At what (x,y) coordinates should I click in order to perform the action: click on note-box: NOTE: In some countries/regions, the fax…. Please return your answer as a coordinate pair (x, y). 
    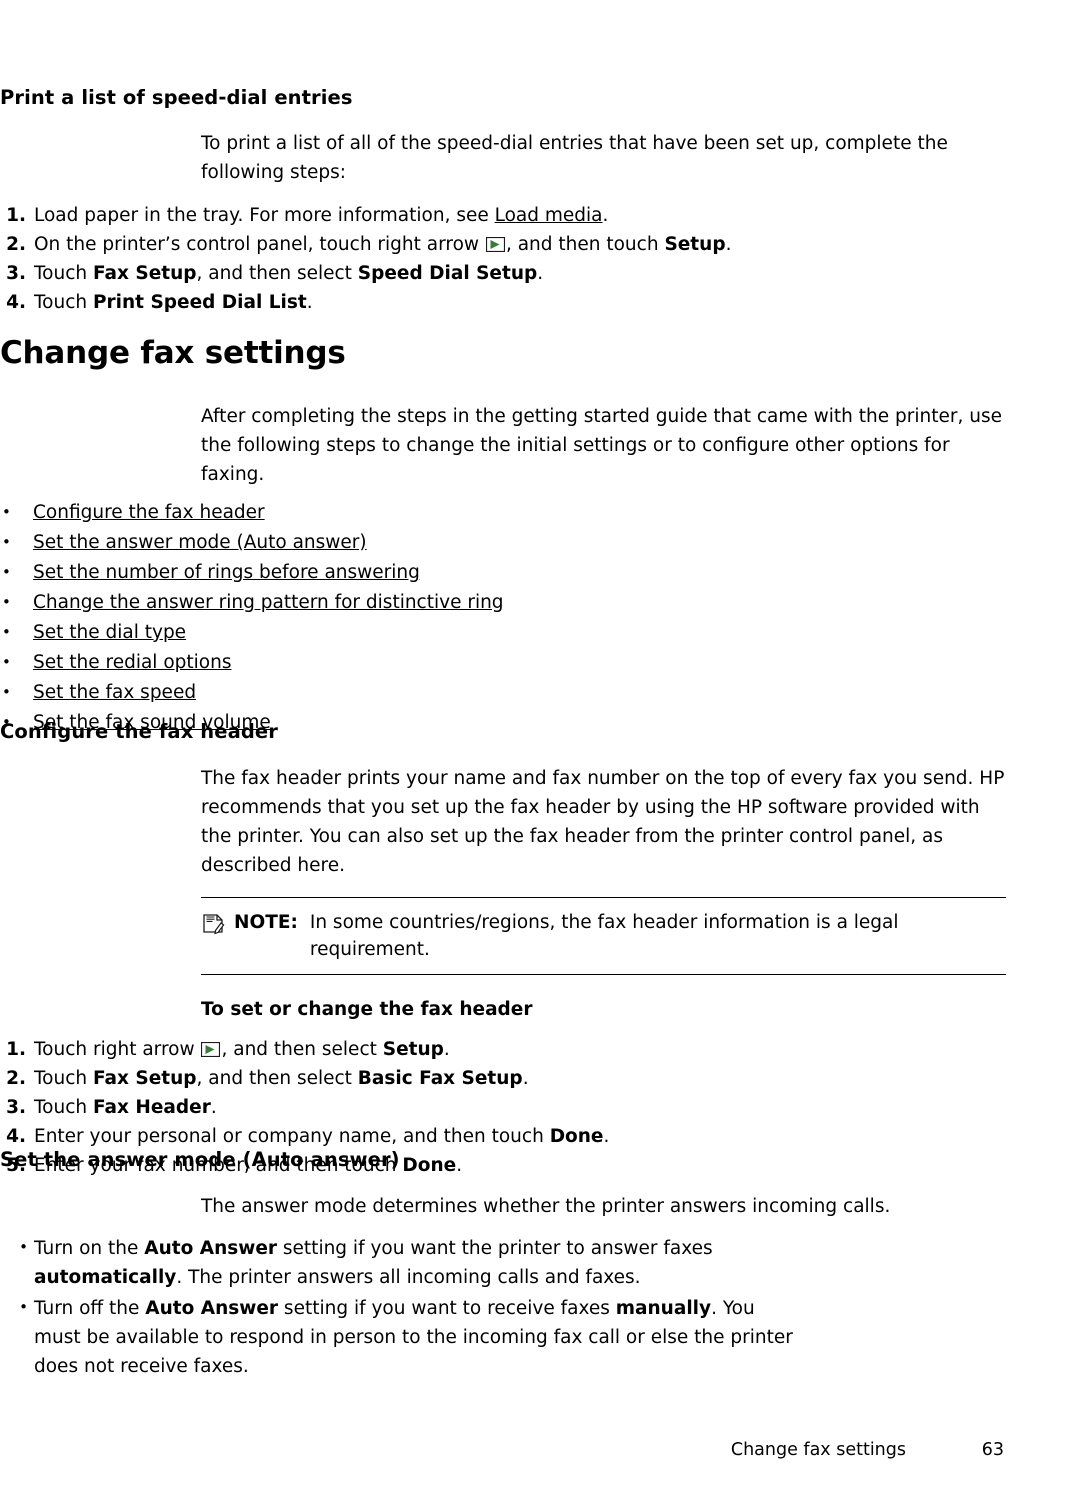
    Looking at the image, I should click on (603, 936).